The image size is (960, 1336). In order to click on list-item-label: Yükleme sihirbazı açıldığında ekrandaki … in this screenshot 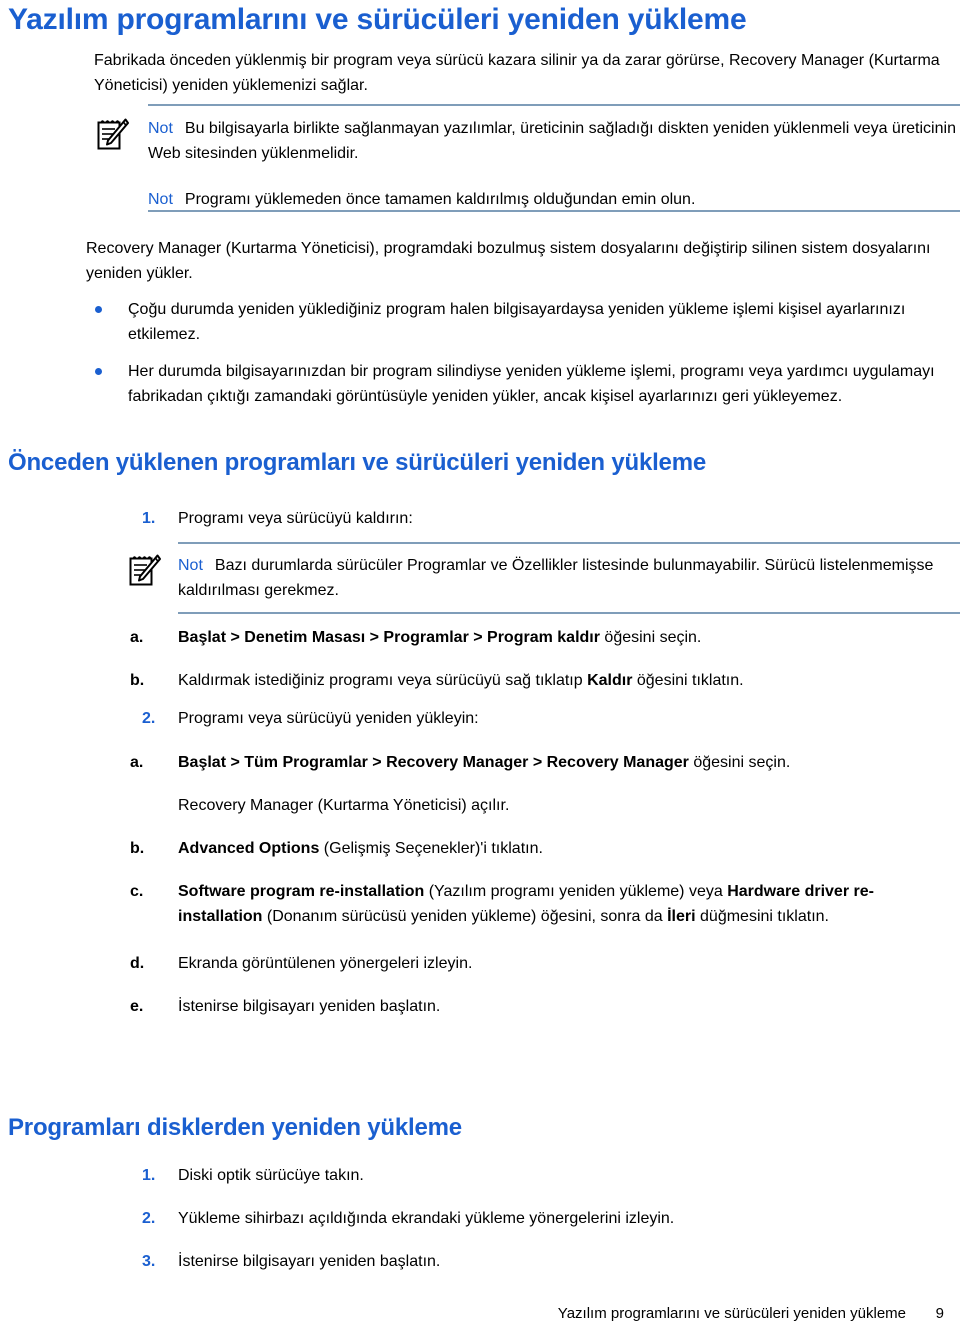, I will do `click(426, 1218)`.